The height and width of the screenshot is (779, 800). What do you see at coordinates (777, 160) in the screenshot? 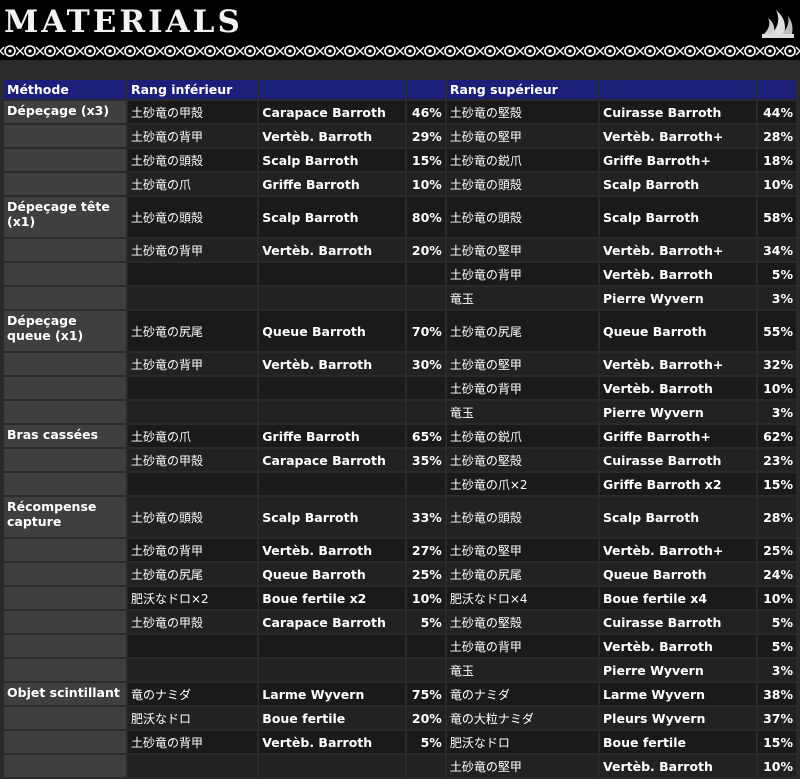
I see `table-cell-high-pct: 18%` at bounding box center [777, 160].